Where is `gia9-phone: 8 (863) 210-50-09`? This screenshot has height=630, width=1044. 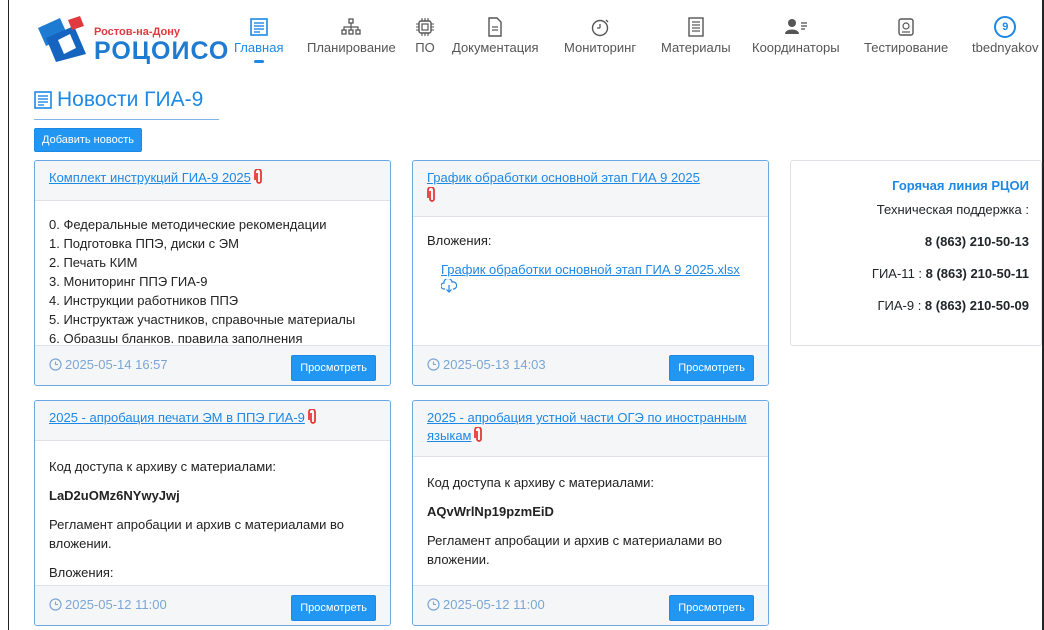 gia9-phone: 8 (863) 210-50-09 is located at coordinates (976, 305).